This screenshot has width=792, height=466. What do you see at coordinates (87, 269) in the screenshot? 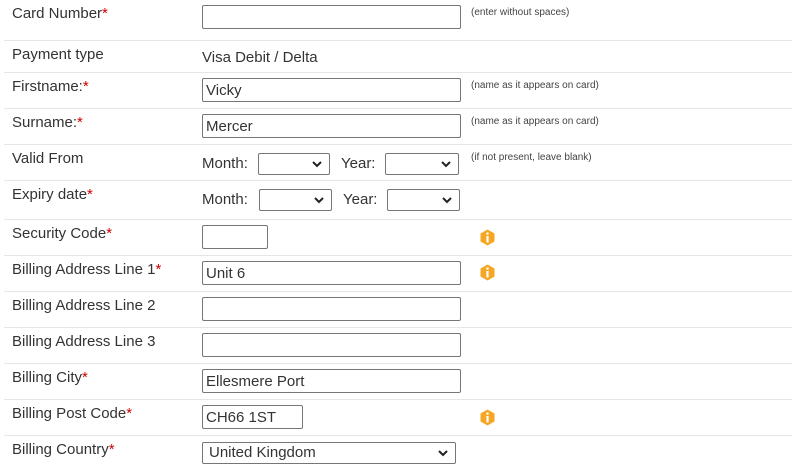
I see `billing-address-1-label: Billing Address Line 1*` at bounding box center [87, 269].